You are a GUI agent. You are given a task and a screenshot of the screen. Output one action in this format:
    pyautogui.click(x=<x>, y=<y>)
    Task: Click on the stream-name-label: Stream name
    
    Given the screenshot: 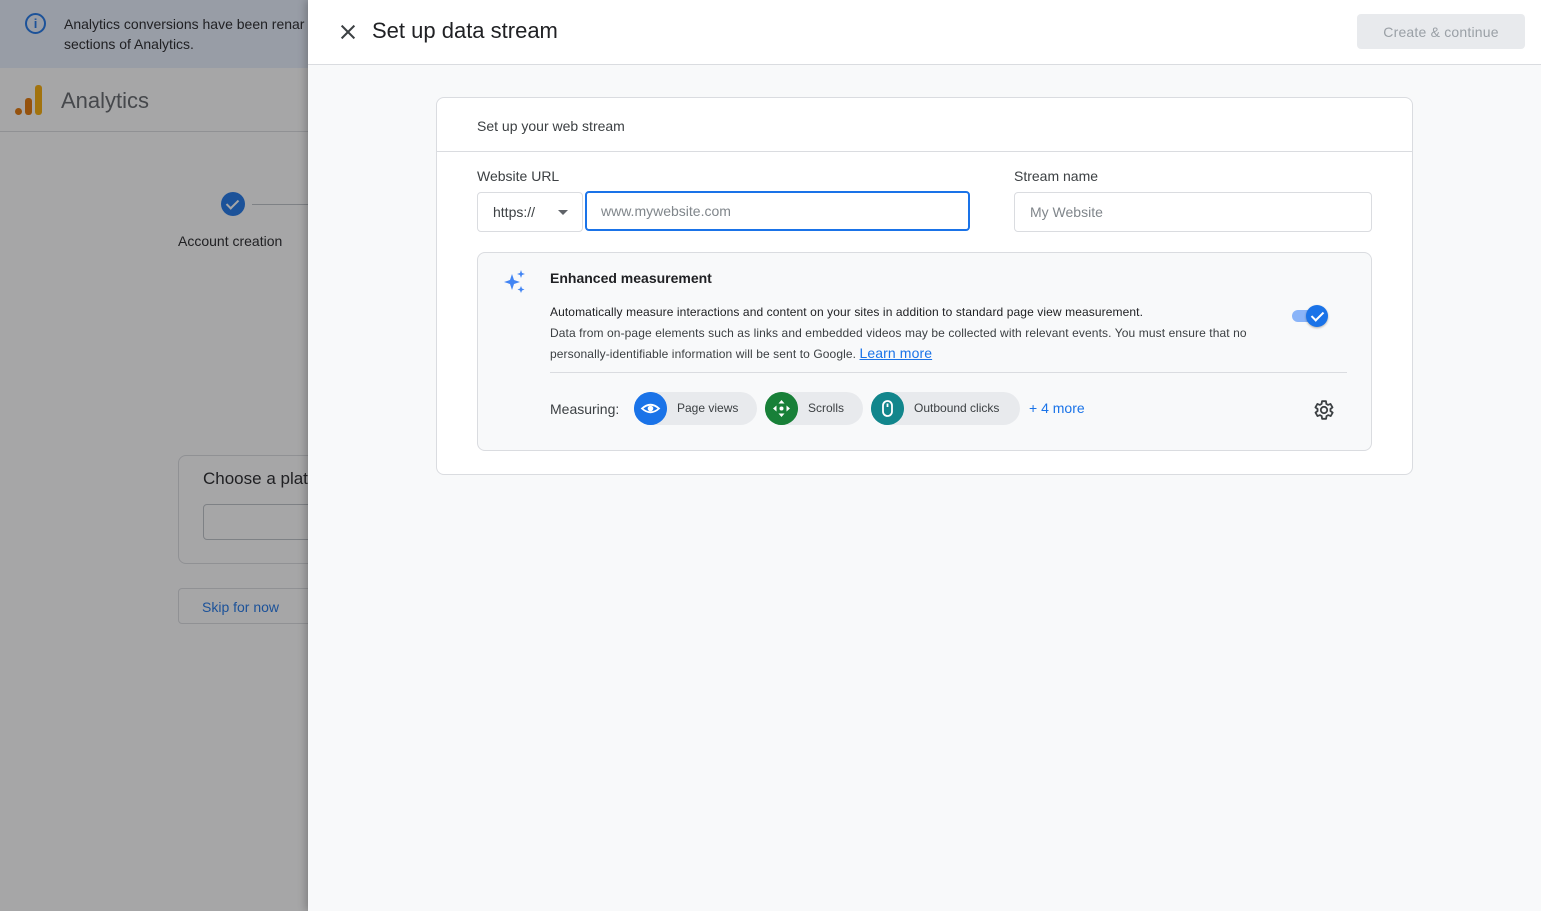 What is the action you would take?
    pyautogui.click(x=1056, y=176)
    